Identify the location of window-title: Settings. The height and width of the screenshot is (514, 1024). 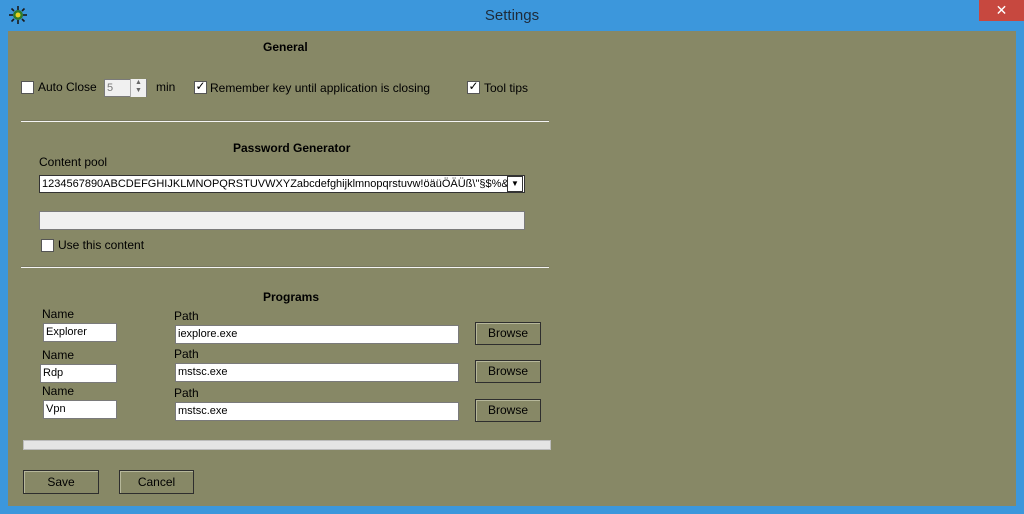
(512, 15).